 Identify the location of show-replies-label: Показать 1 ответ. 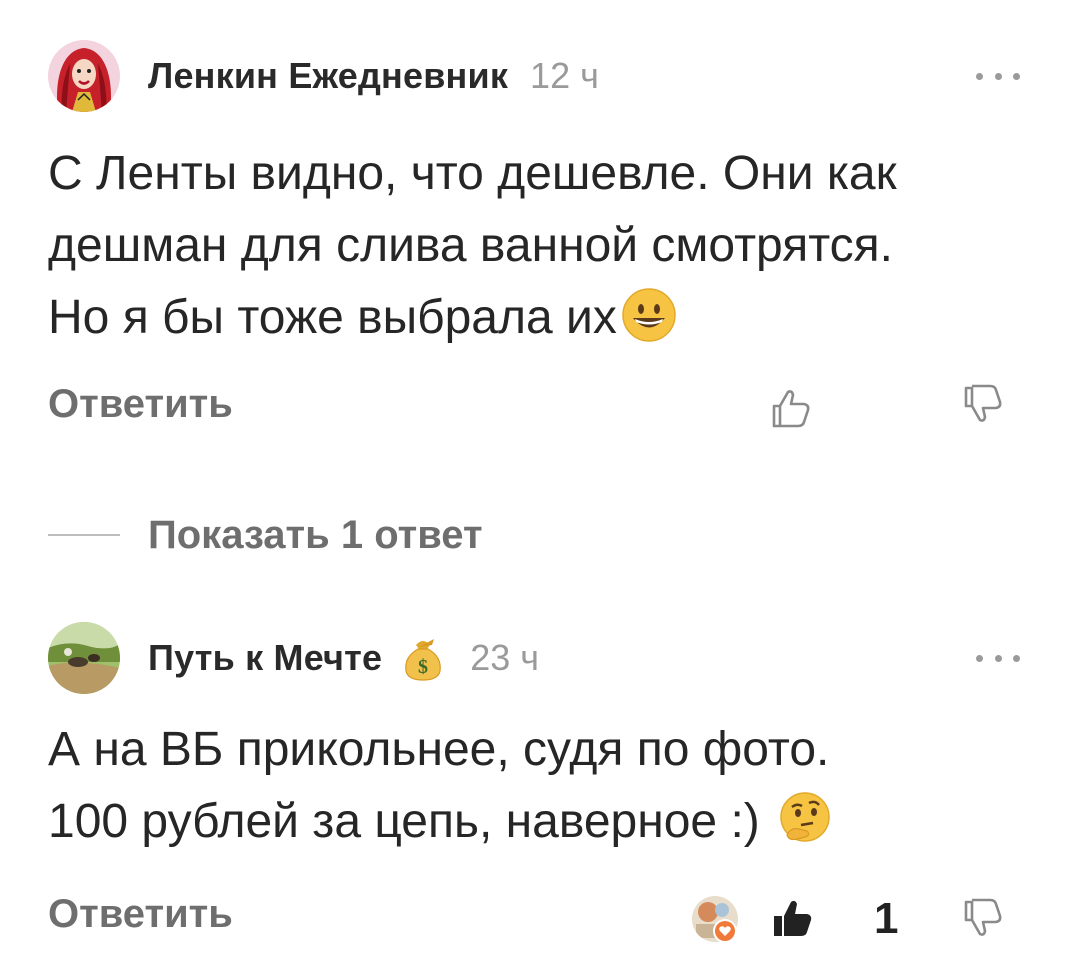
(315, 534).